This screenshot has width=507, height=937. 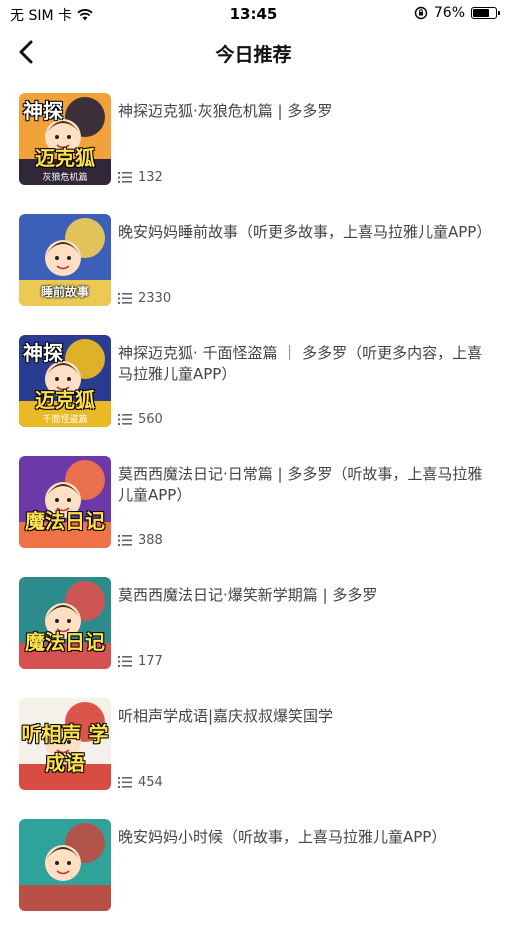 I want to click on album-title: 莫西西魔法日记·爆笑新学期篇 | 多多罗, so click(x=248, y=595).